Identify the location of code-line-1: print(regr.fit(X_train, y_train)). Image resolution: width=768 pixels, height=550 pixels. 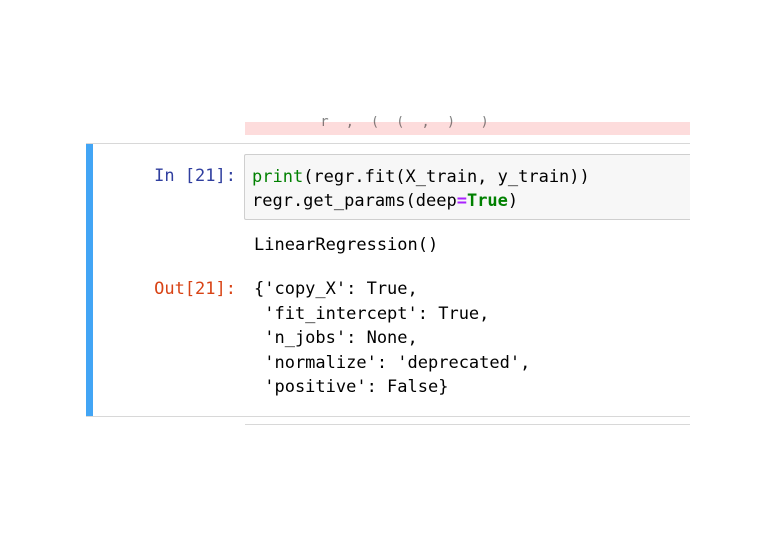
(421, 177).